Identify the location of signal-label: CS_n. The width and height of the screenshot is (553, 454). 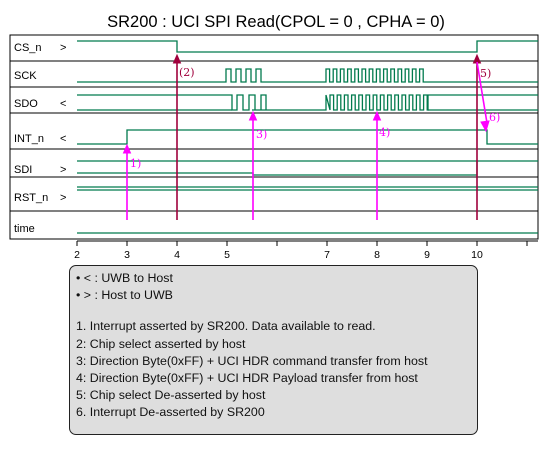
(28, 48).